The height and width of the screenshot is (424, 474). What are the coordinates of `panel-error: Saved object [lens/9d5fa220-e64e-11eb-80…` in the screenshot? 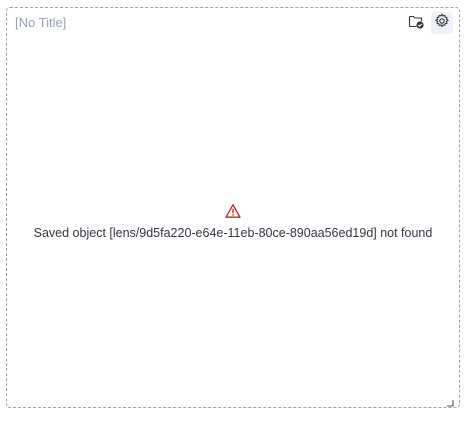 It's located at (233, 222).